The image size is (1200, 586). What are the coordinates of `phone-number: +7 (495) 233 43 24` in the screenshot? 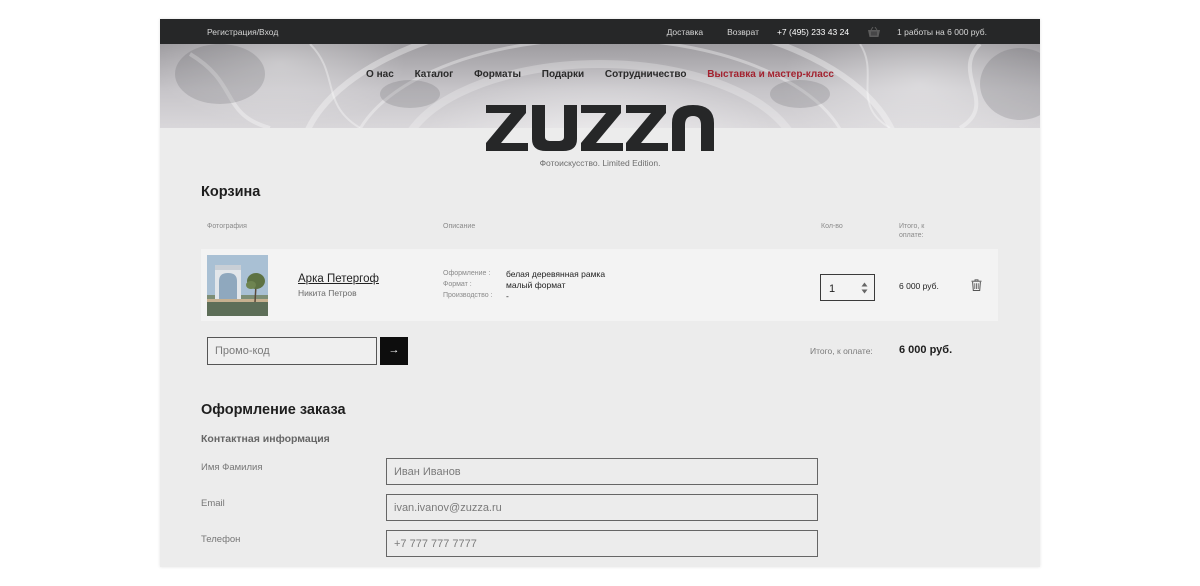 It's located at (813, 32).